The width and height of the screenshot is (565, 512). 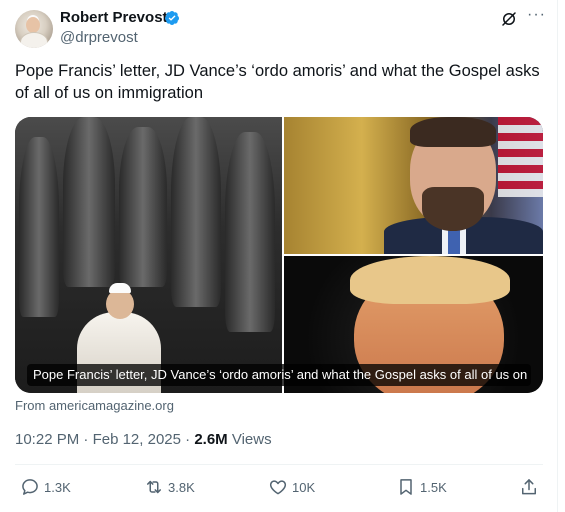 I want to click on pope-head, so click(x=120, y=304).